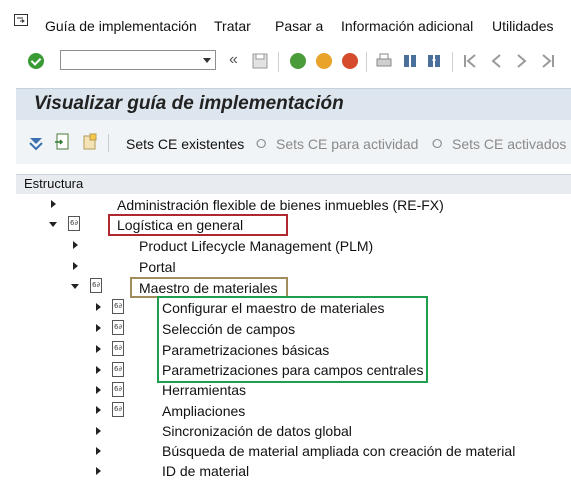 The image size is (571, 482). What do you see at coordinates (36, 143) in the screenshot?
I see `expand-all-icon` at bounding box center [36, 143].